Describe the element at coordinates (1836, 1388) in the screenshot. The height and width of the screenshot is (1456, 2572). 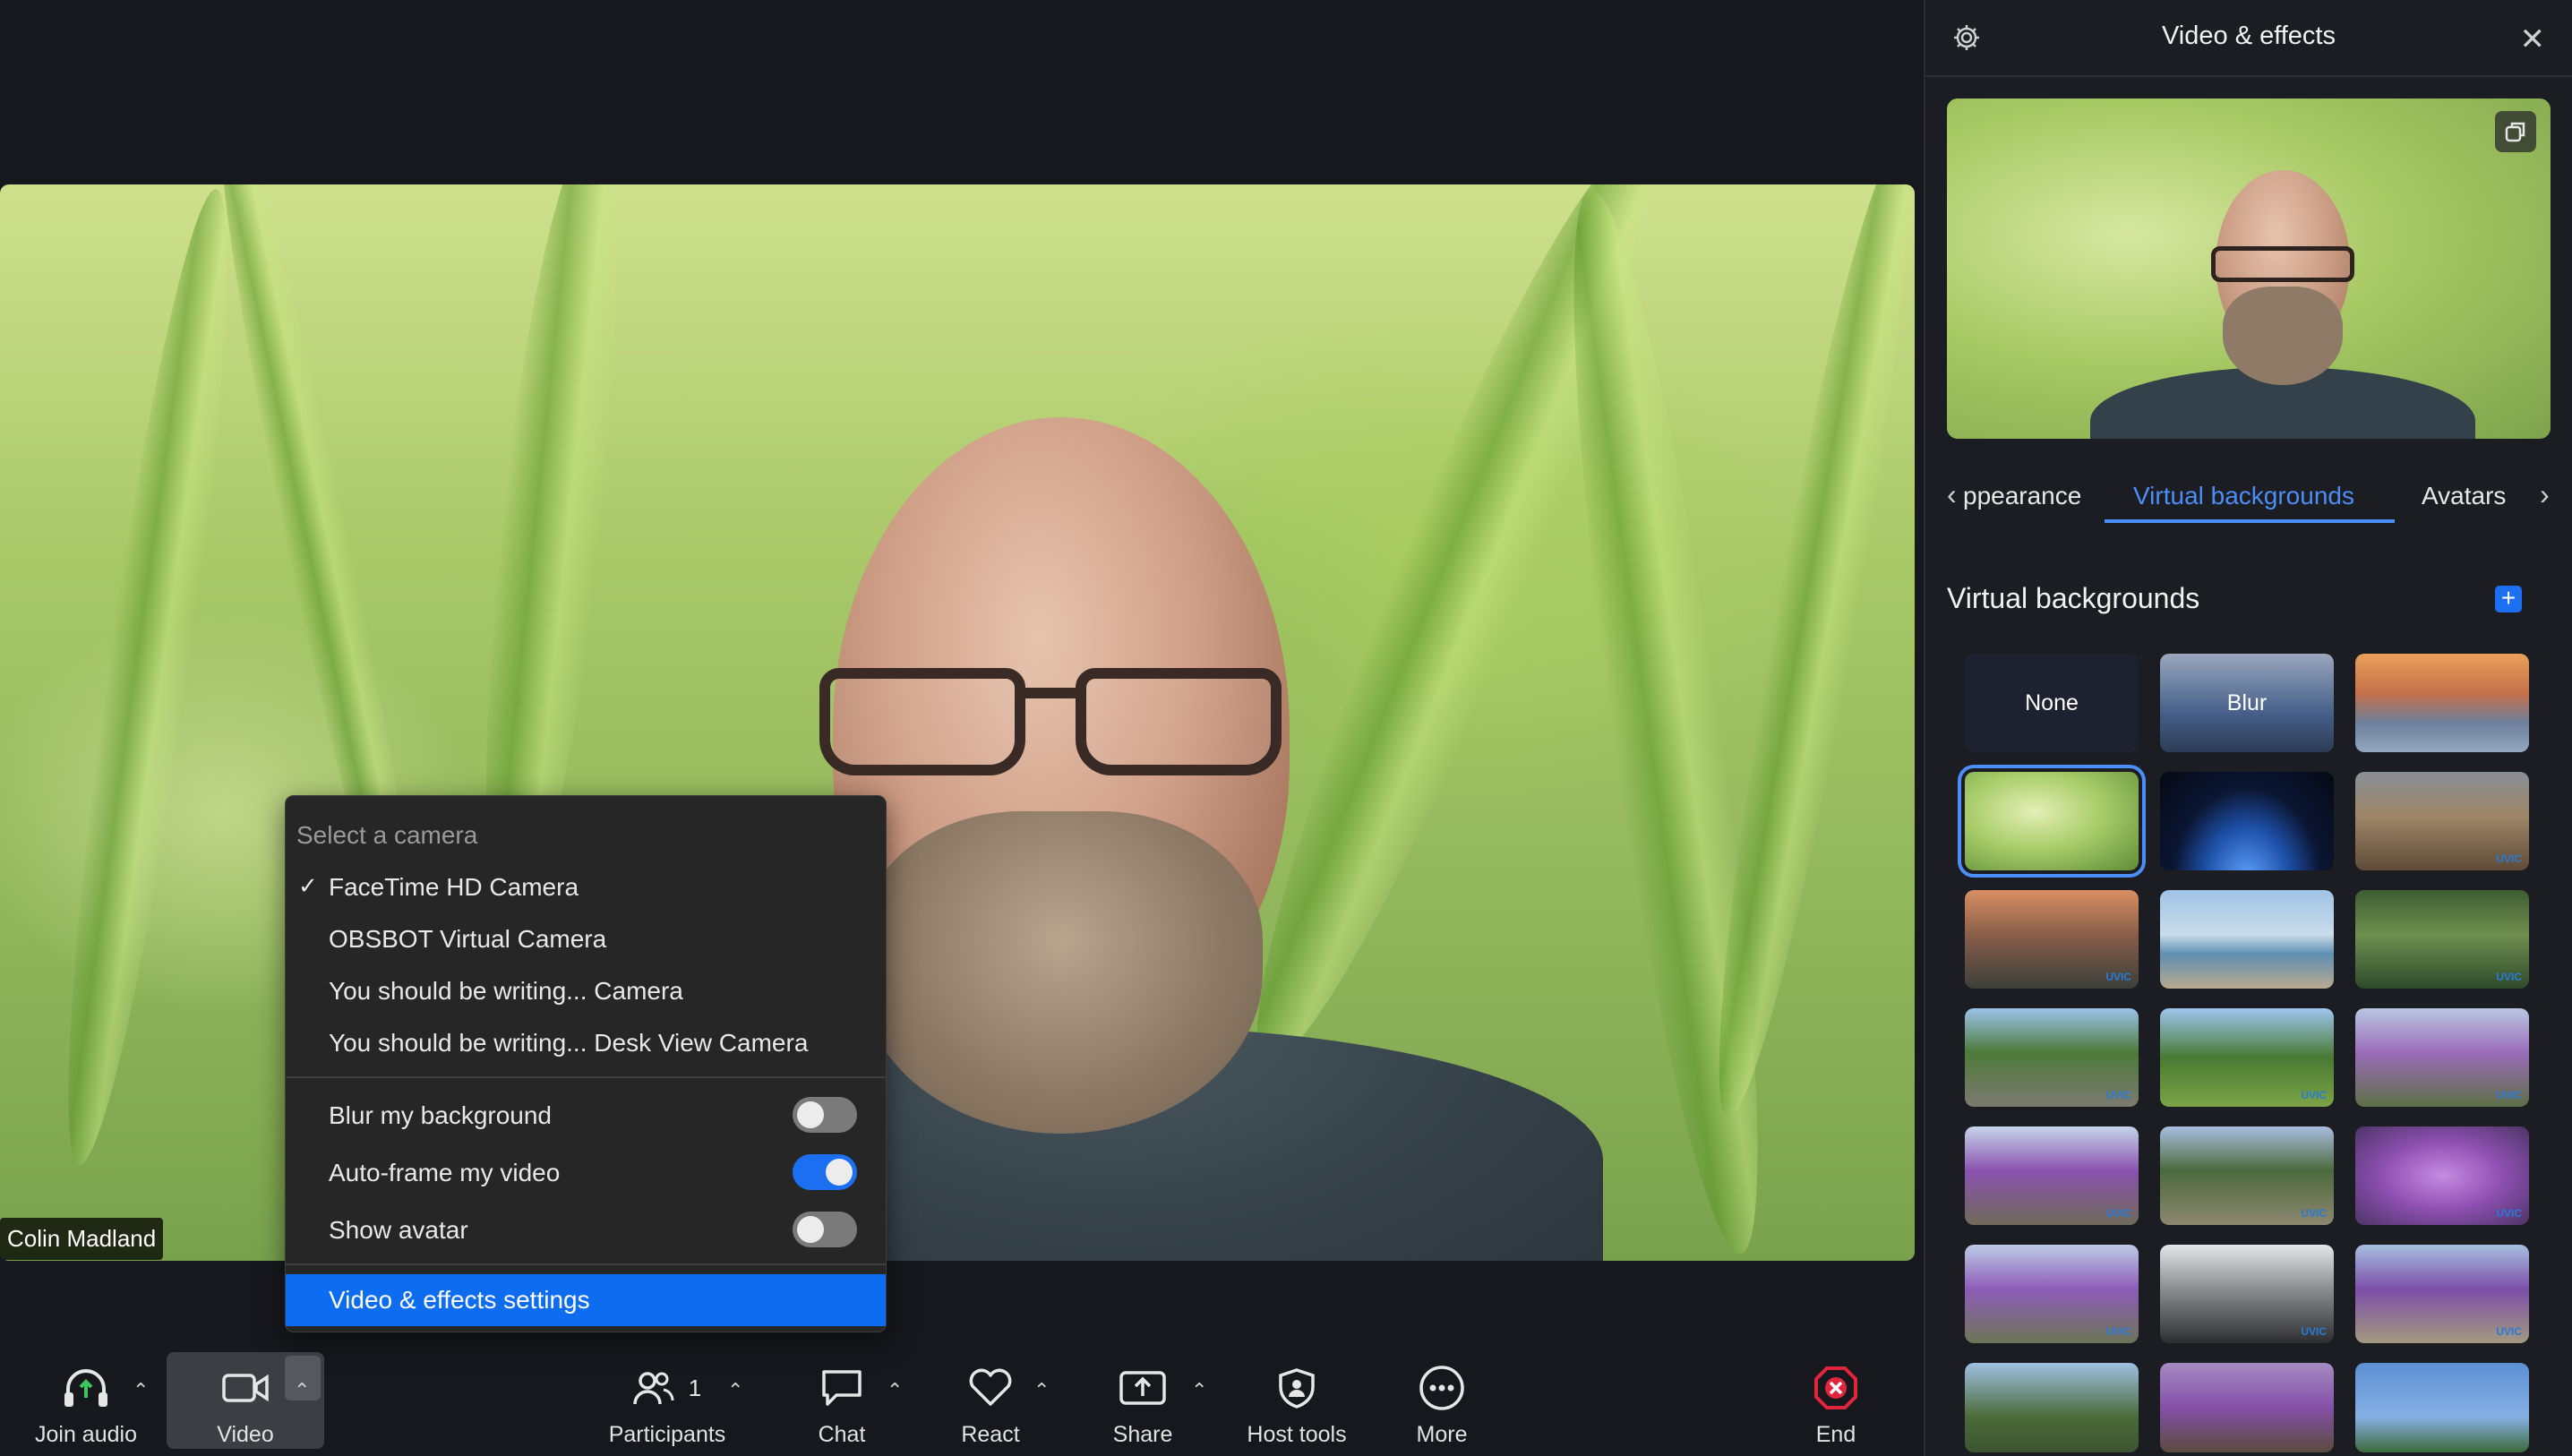
I see `end-call-icon` at that location.